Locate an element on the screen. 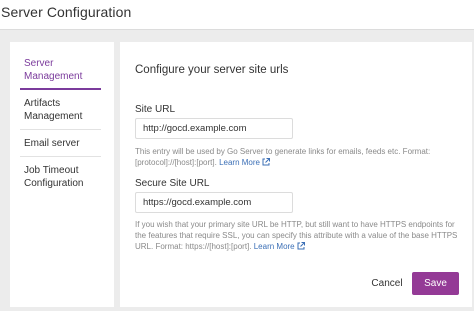 The height and width of the screenshot is (311, 474). site-url-input is located at coordinates (214, 128).